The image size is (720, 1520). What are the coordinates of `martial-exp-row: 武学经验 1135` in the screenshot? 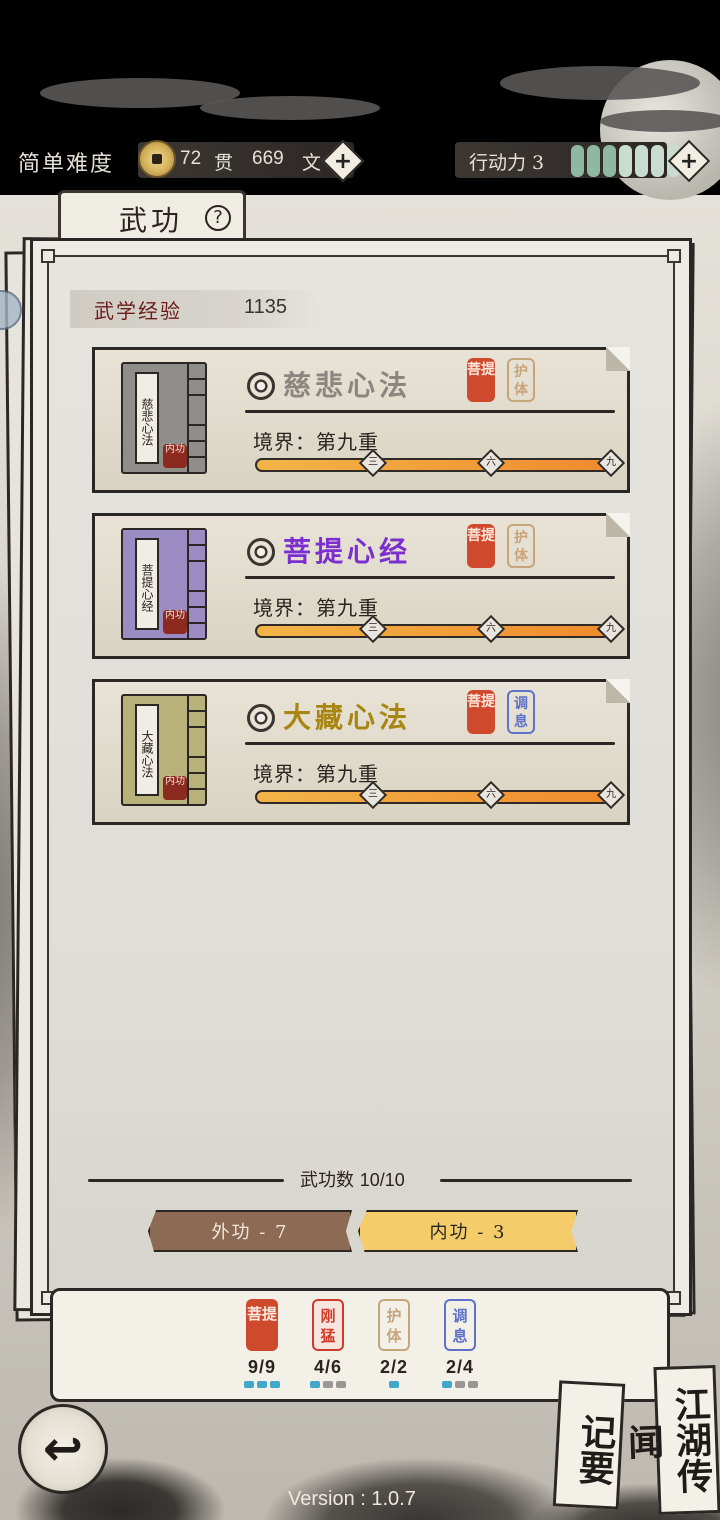 It's located at (195, 309).